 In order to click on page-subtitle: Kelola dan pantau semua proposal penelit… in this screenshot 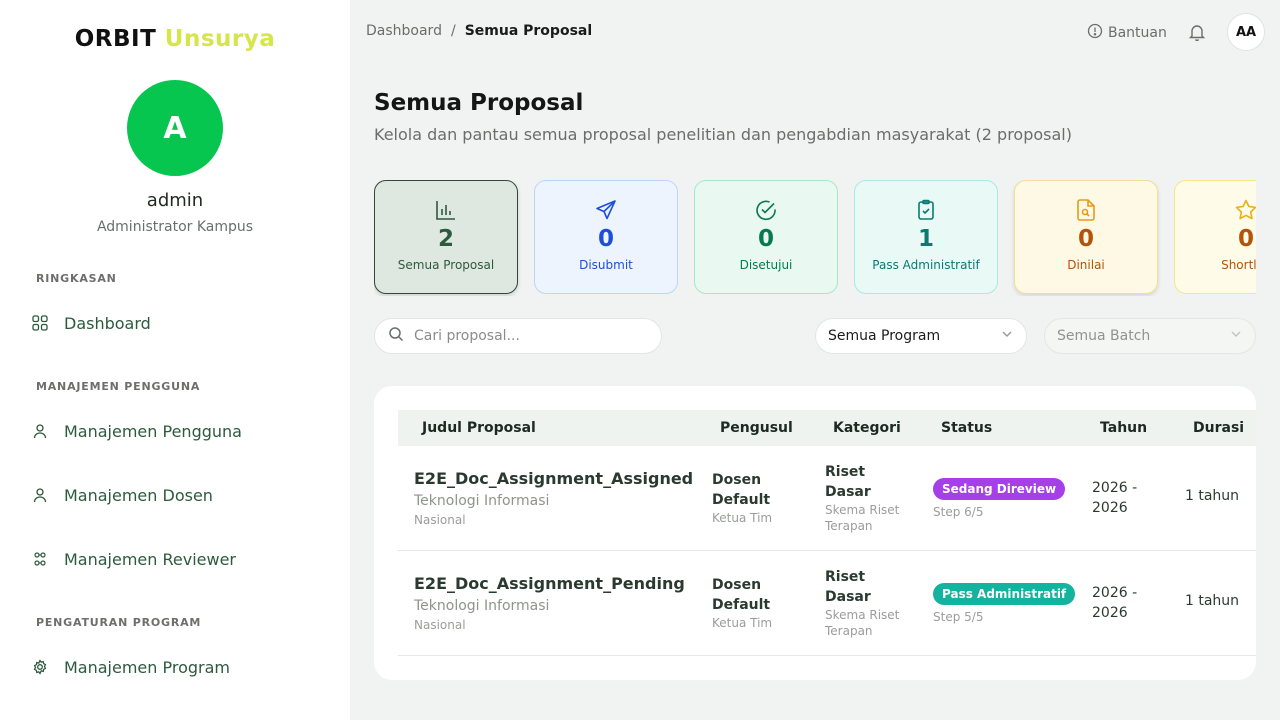, I will do `click(723, 134)`.